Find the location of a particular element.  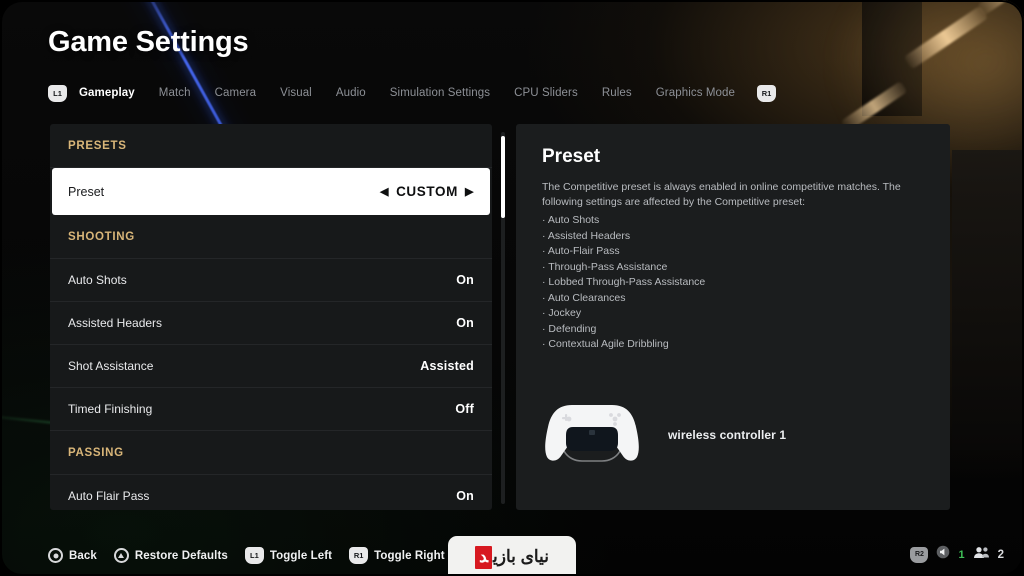

chevron-right-icon: ▶ is located at coordinates (469, 191).